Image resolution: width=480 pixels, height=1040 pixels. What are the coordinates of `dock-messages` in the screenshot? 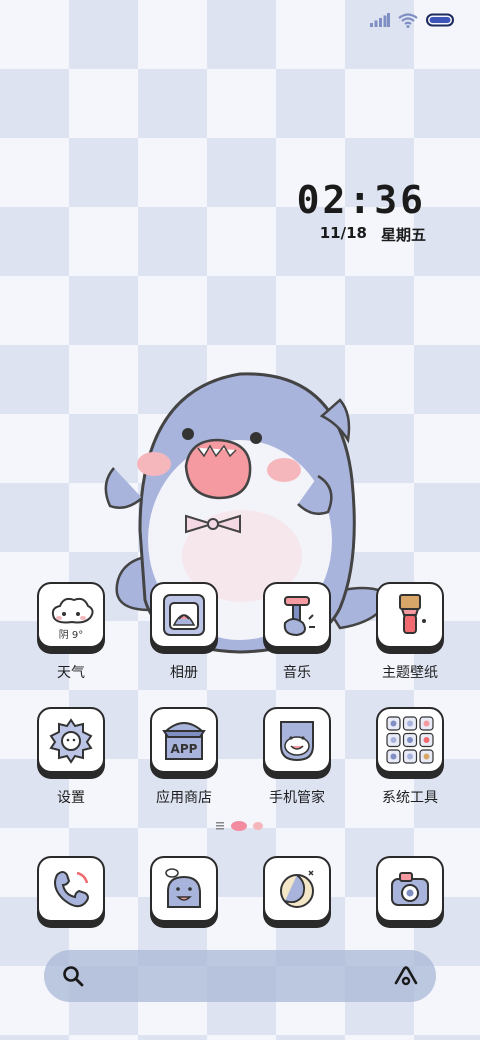 It's located at (184, 889).